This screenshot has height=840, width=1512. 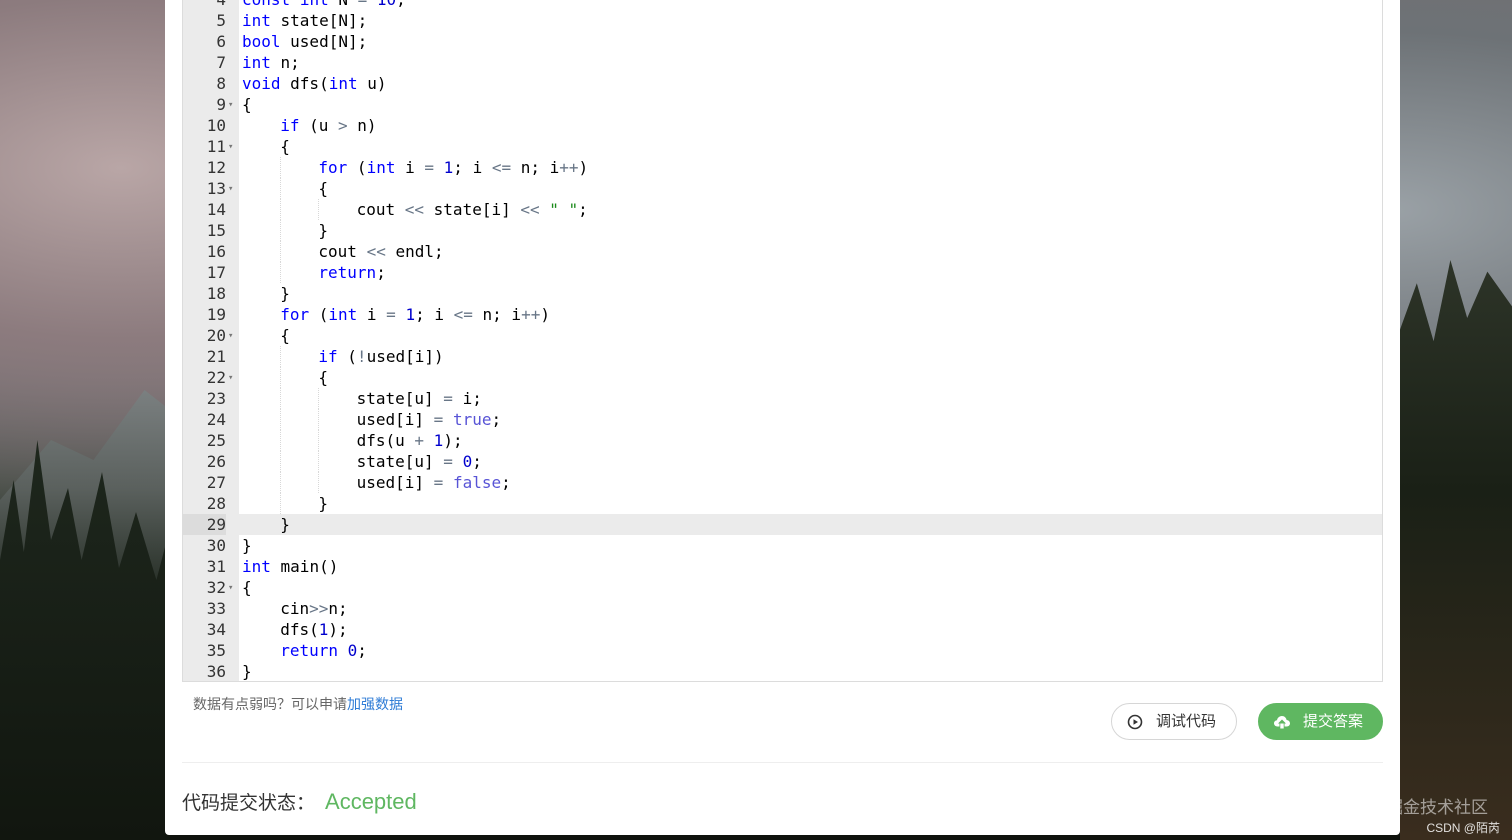 I want to click on code-line: 5 int state[N];, so click(x=782, y=20).